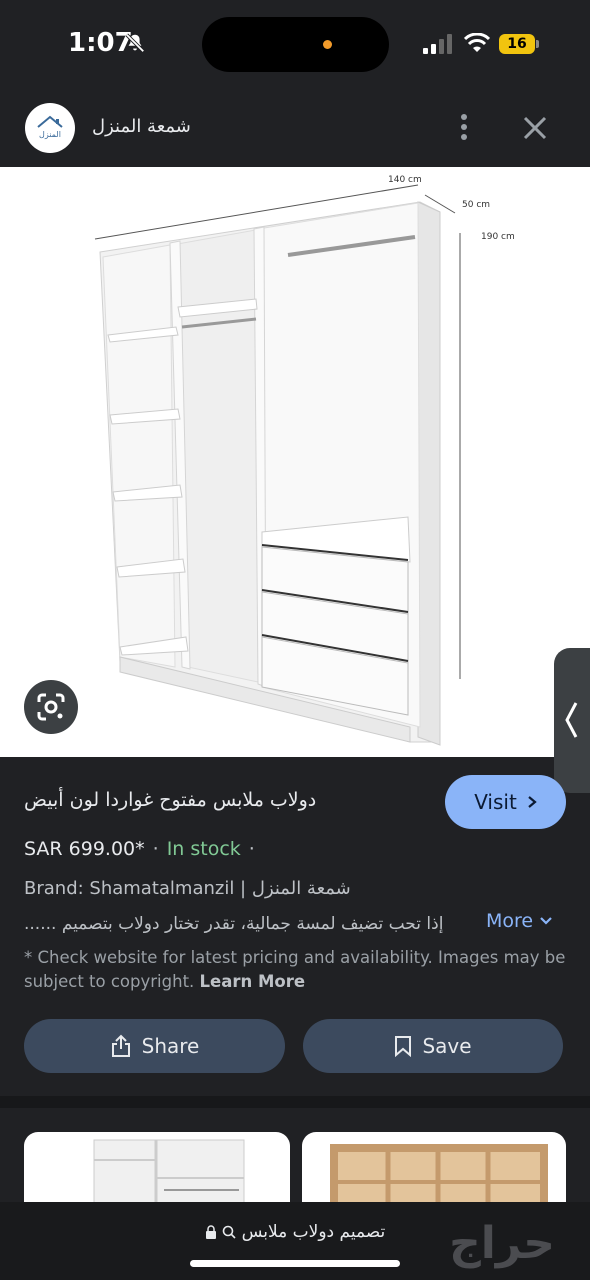  Describe the element at coordinates (313, 1232) in the screenshot. I see `address-text: تصميم دولاب ملابس` at that location.